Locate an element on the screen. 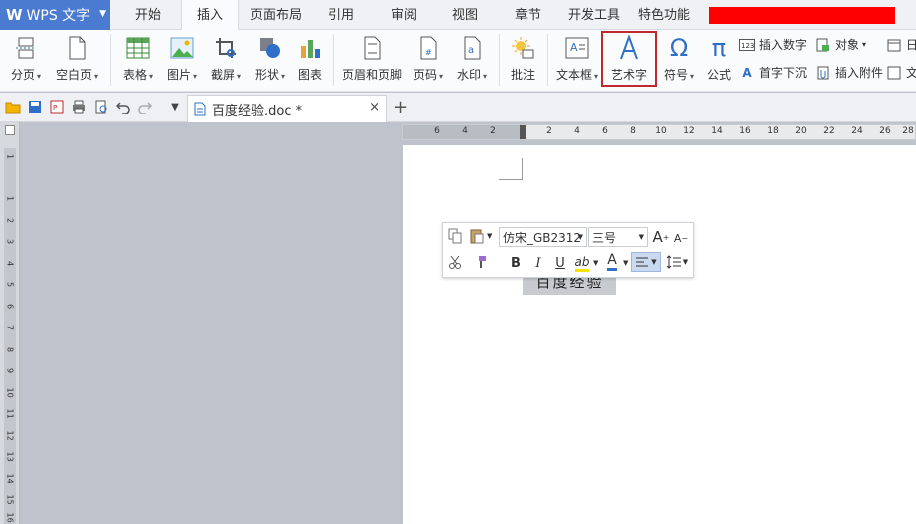 The width and height of the screenshot is (916, 524). paste-dropdown-icon: ▼ is located at coordinates (489, 236).